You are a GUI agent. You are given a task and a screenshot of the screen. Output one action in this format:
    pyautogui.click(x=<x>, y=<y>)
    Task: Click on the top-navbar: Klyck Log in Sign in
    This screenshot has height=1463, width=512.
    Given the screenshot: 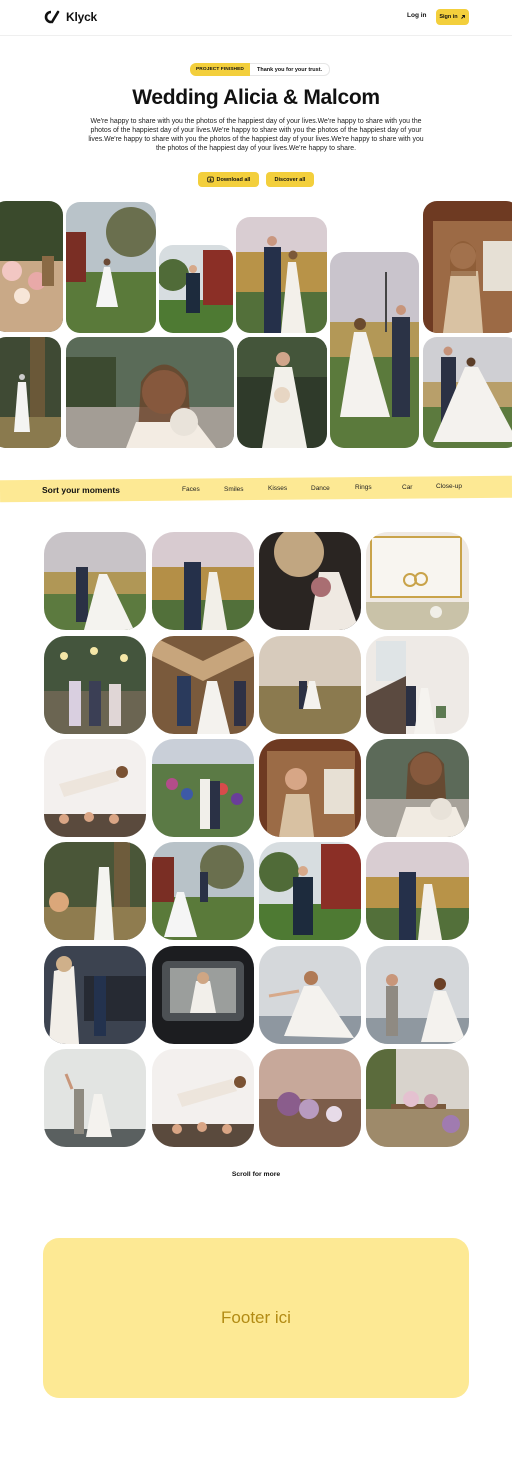 What is the action you would take?
    pyautogui.click(x=256, y=18)
    